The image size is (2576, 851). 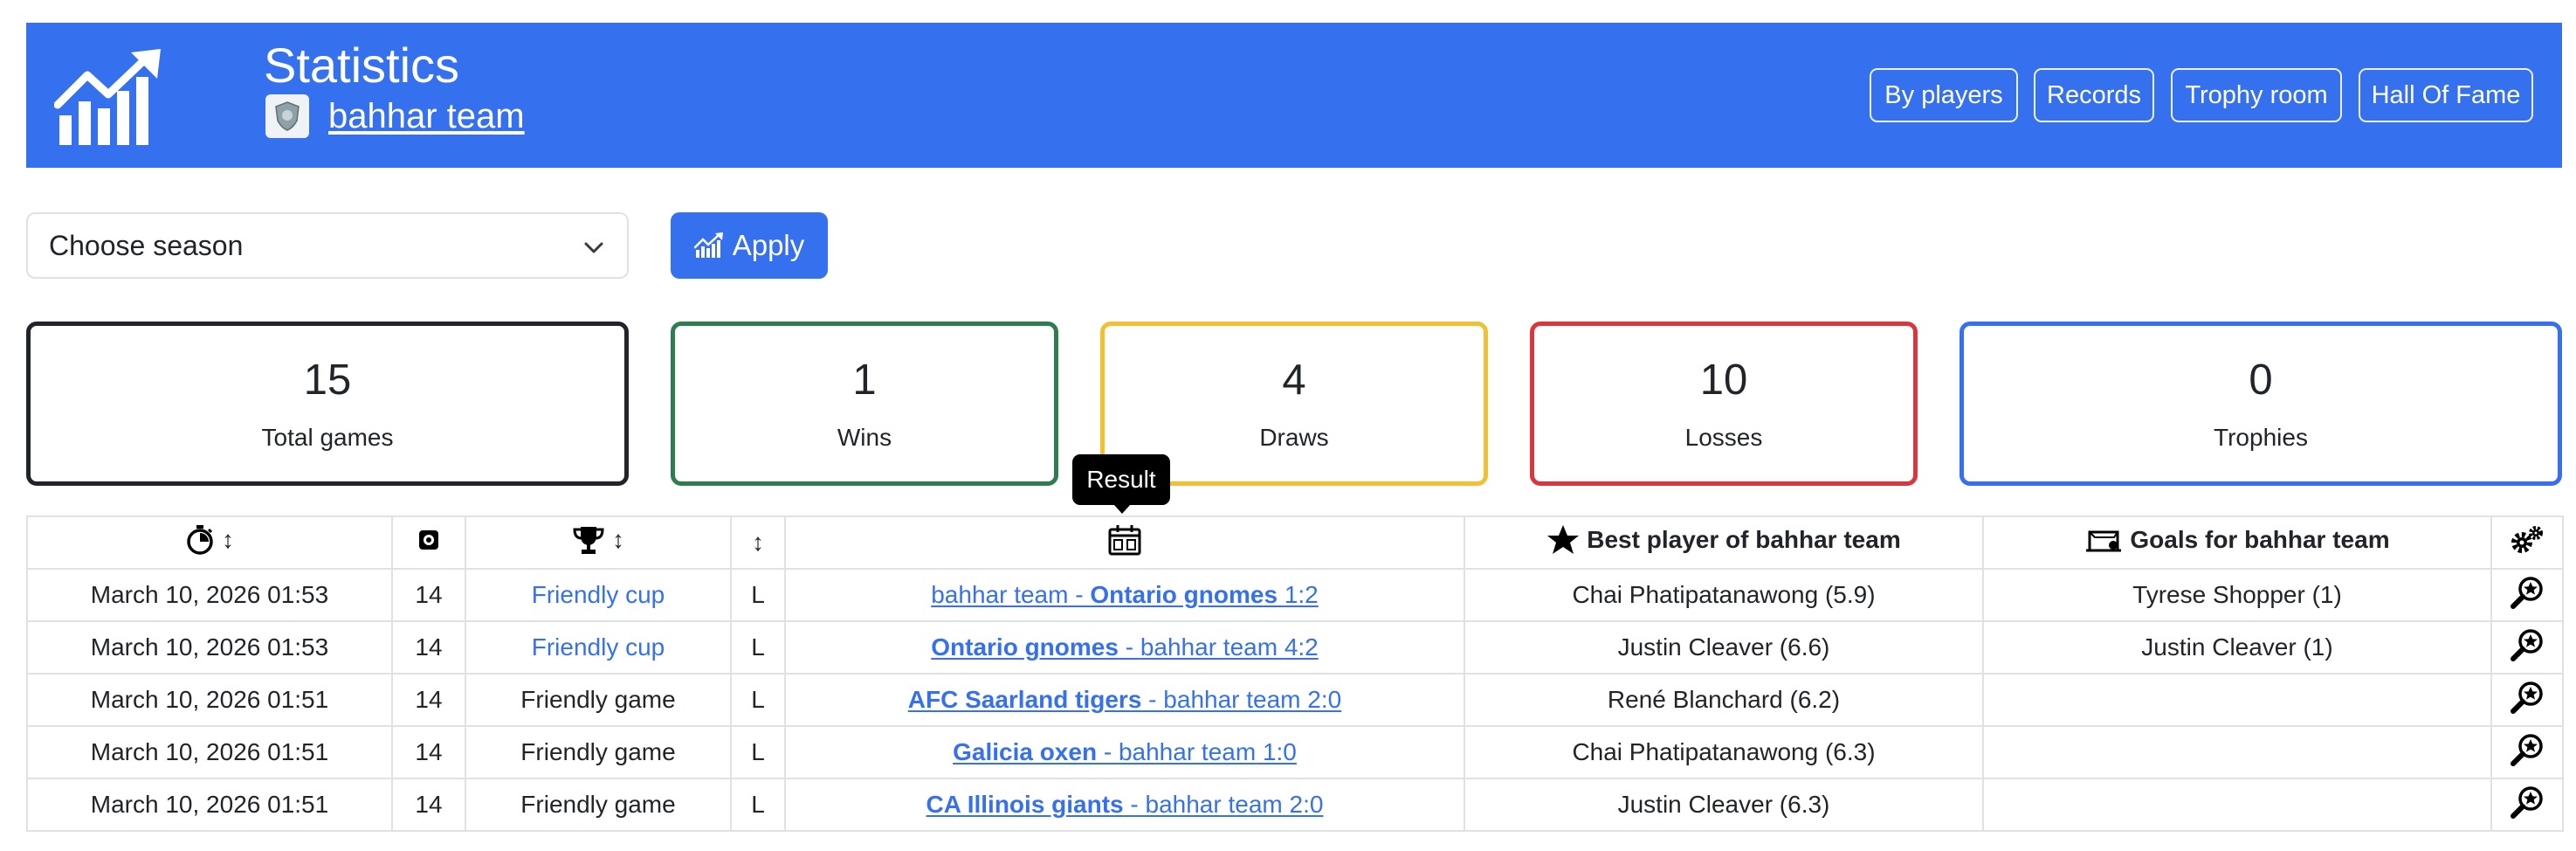 I want to click on match-cell: Ontario gnomes - bahhar team 4:2, so click(x=1124, y=647).